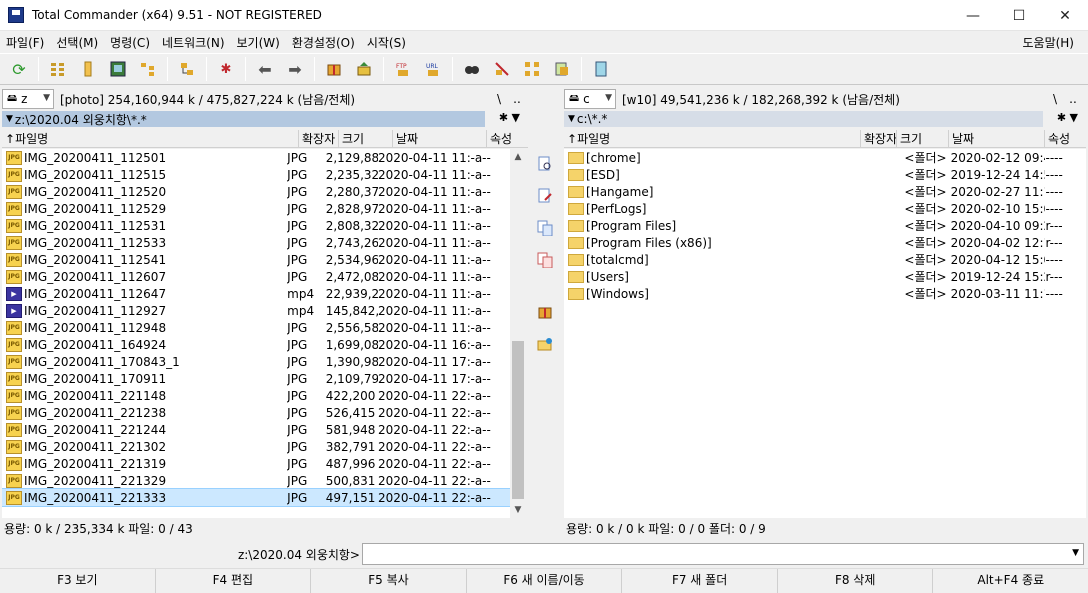  What do you see at coordinates (712, 138) in the screenshot?
I see `right-col-name: ↑파일명` at bounding box center [712, 138].